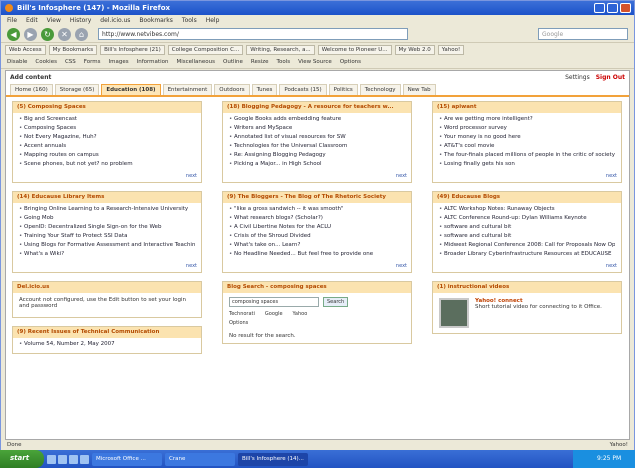  I want to click on dev-tools: Tools, so click(284, 62).